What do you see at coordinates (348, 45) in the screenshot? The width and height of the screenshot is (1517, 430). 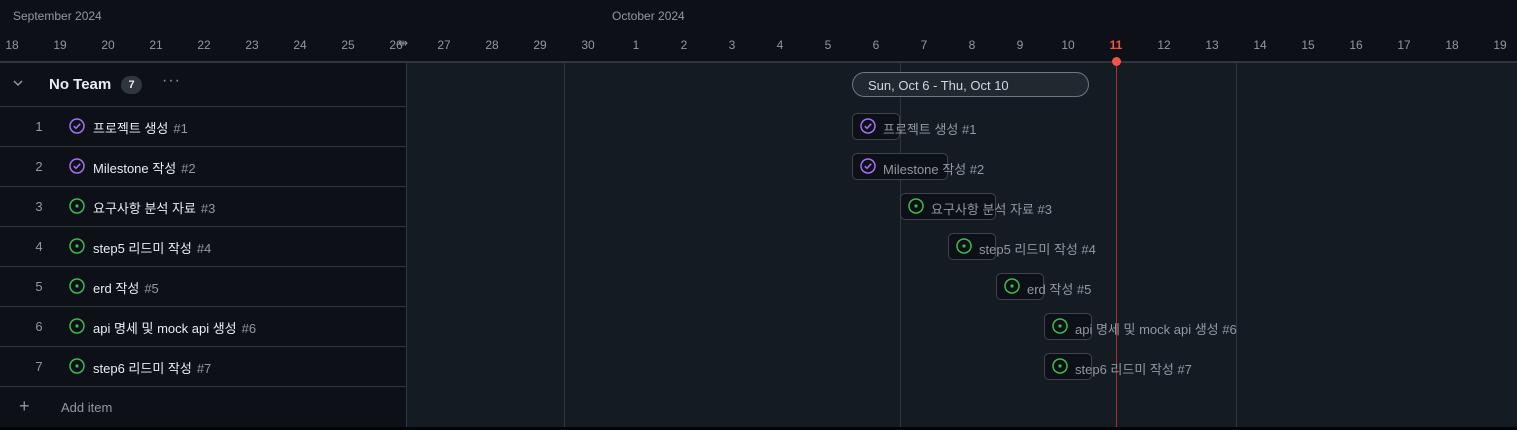 I see `day-label: 25` at bounding box center [348, 45].